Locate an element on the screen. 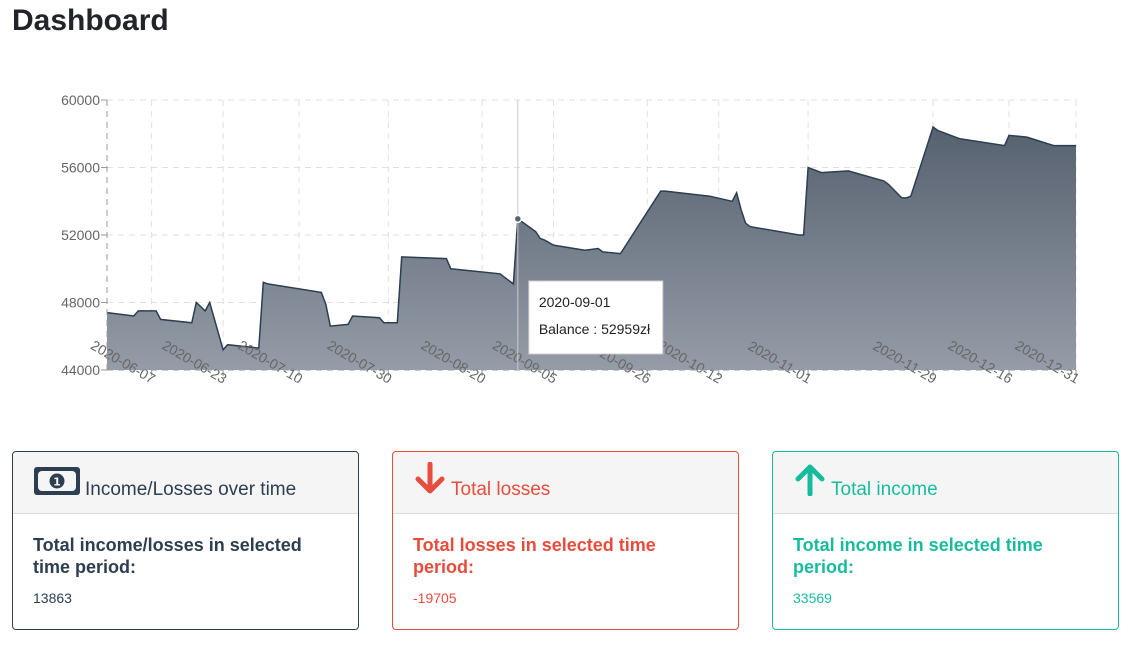 The image size is (1130, 648). card-header-label: Total losses is located at coordinates (501, 489).